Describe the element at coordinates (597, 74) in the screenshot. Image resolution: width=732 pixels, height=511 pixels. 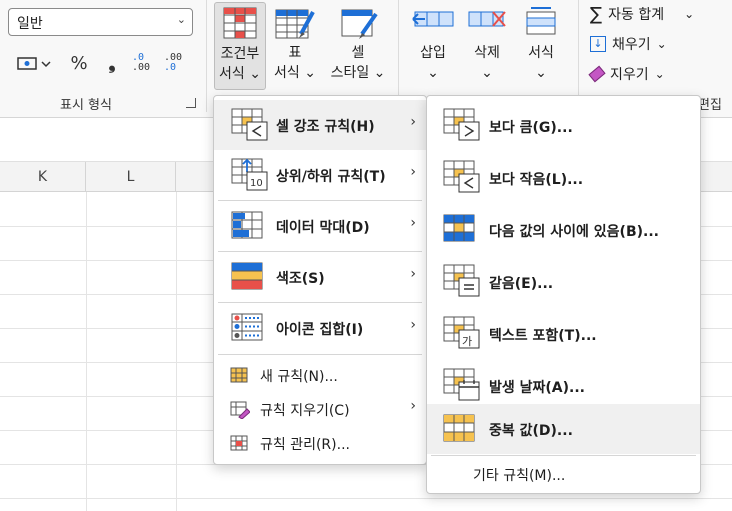
I see `eraser-icon` at that location.